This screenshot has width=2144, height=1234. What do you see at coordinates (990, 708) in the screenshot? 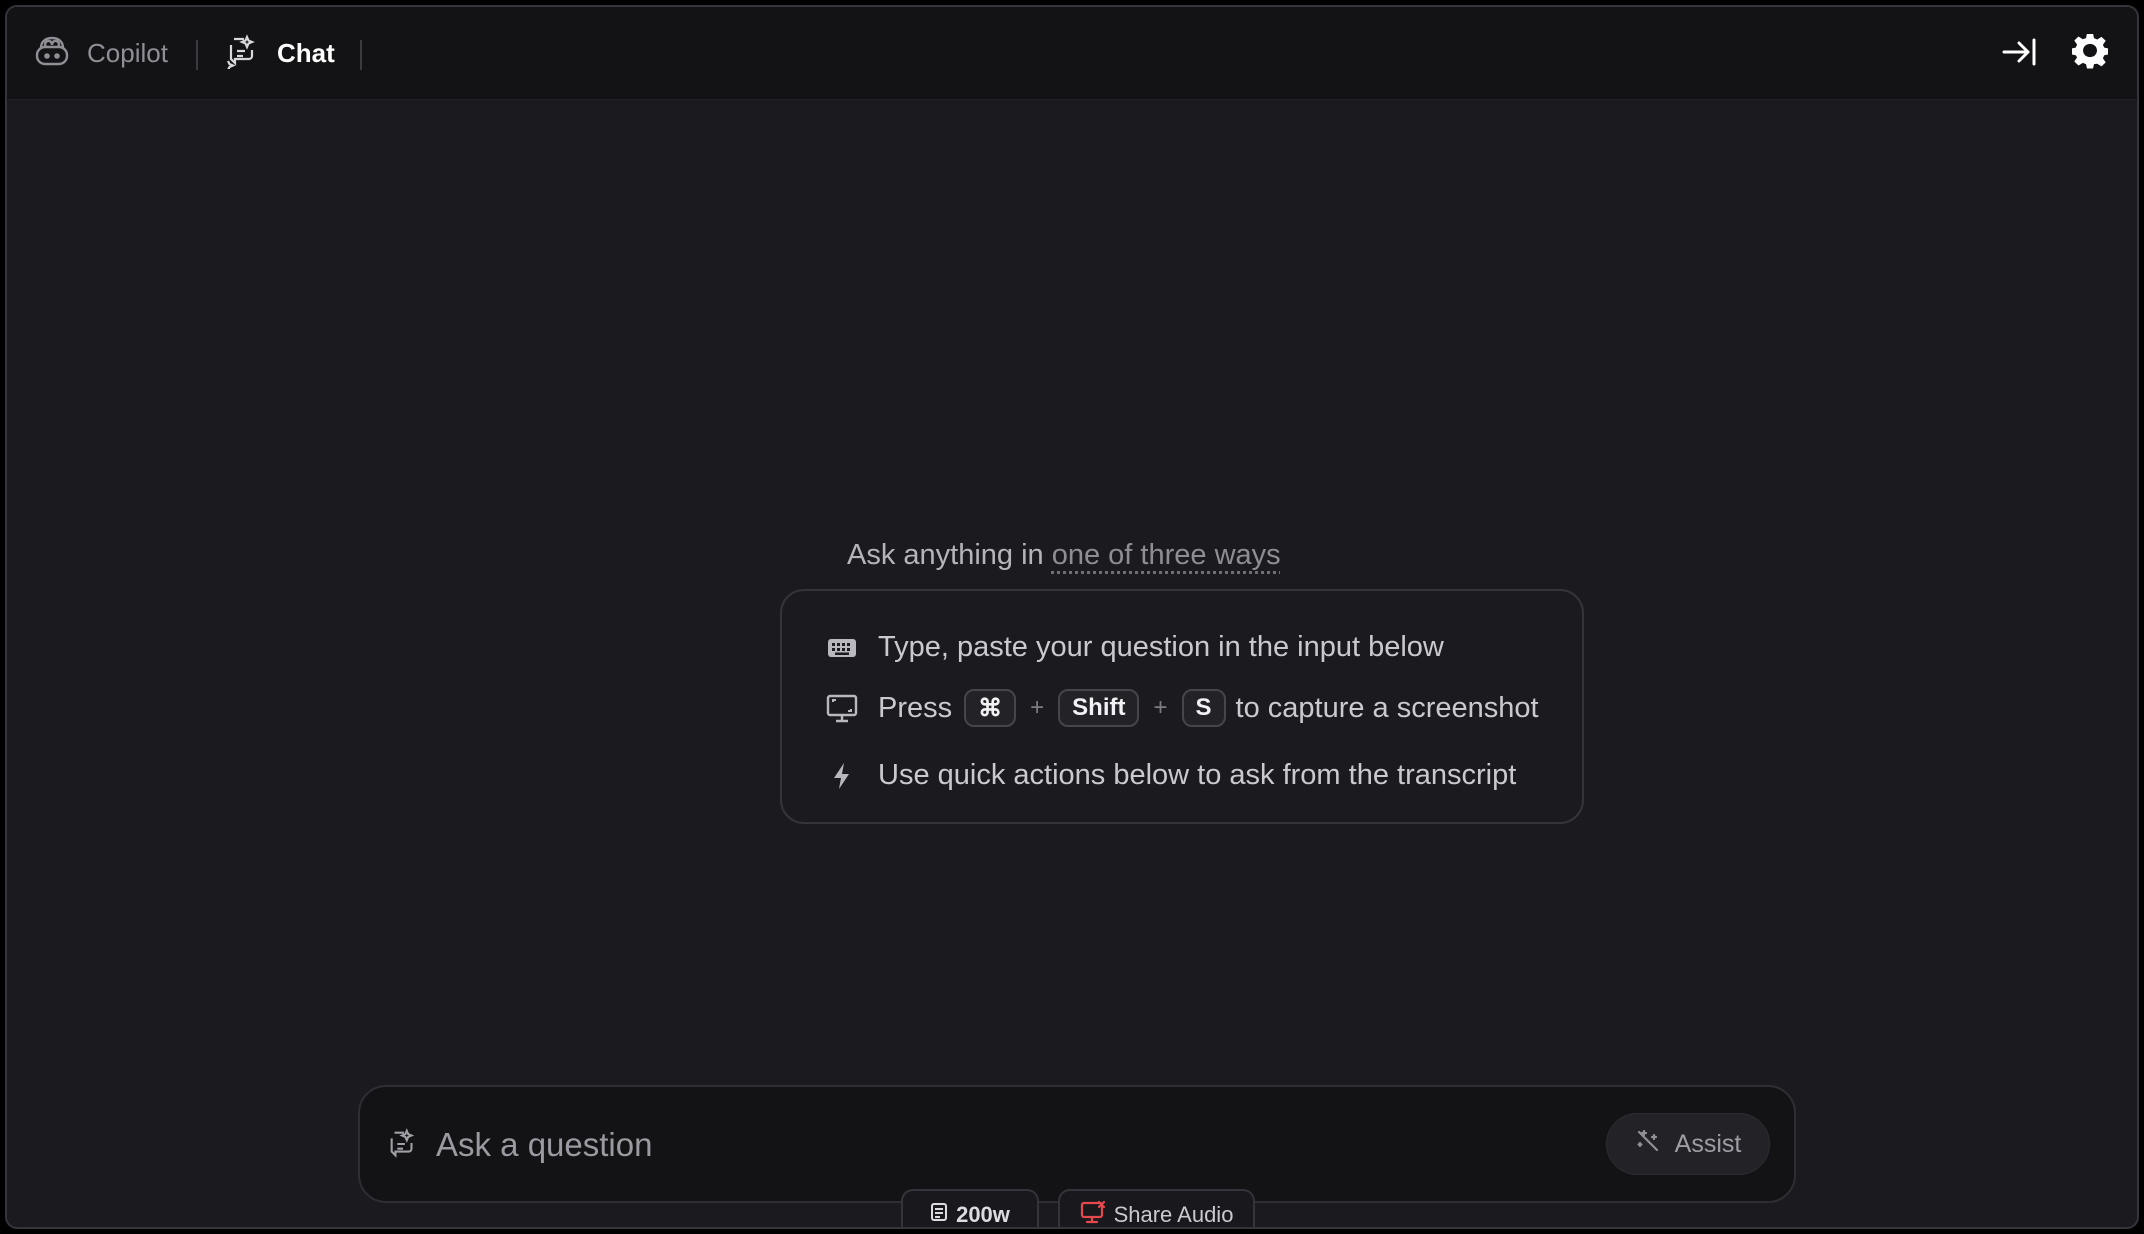
I see `key-command: ⌘` at bounding box center [990, 708].